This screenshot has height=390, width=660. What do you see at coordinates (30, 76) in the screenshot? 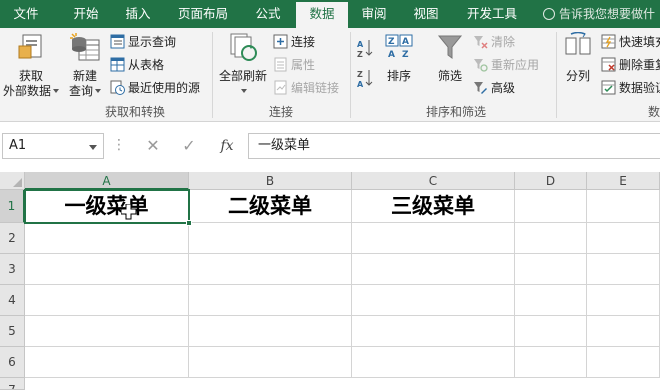
I see `get-external-data-label-1: 获取` at bounding box center [30, 76].